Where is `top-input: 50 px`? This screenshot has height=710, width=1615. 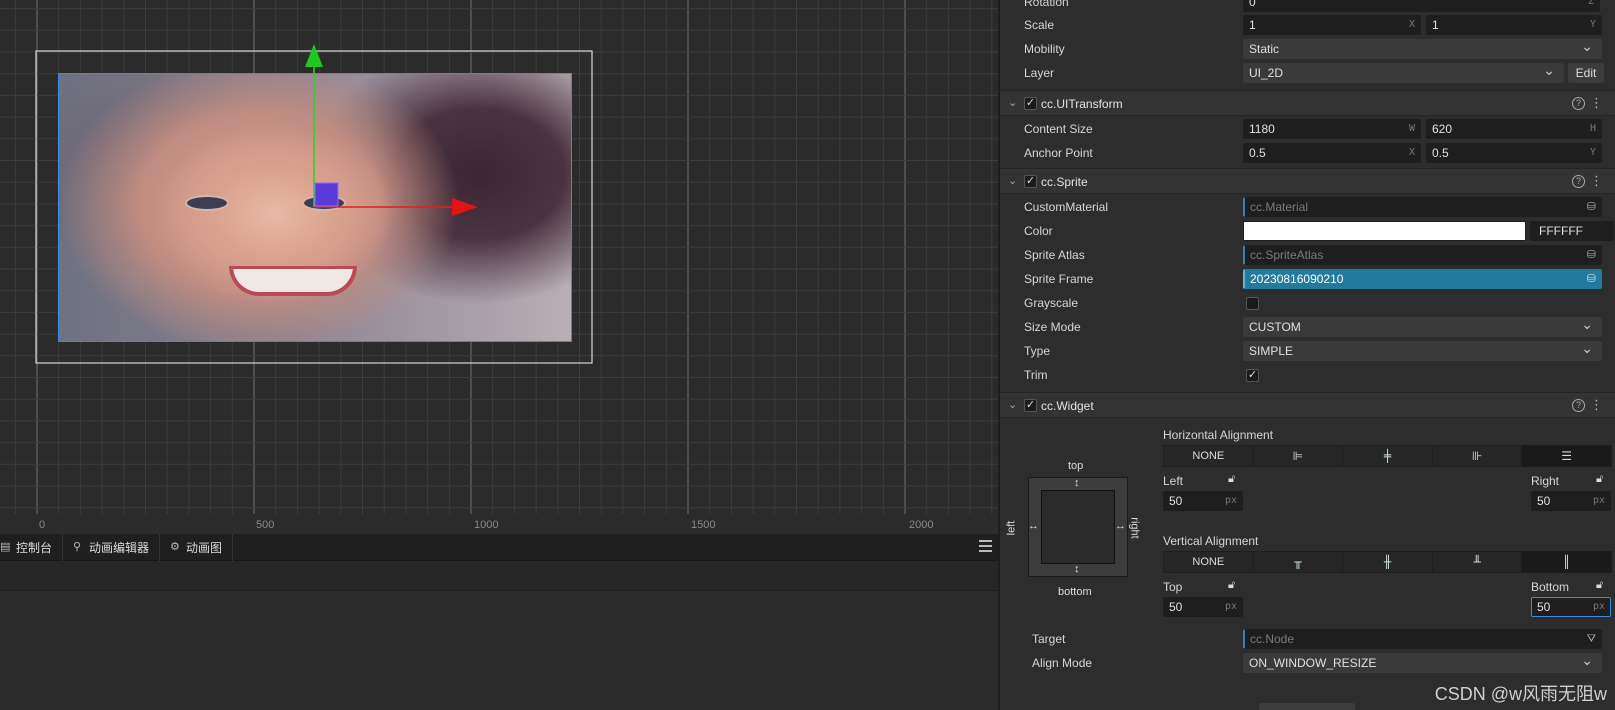 top-input: 50 px is located at coordinates (1203, 607).